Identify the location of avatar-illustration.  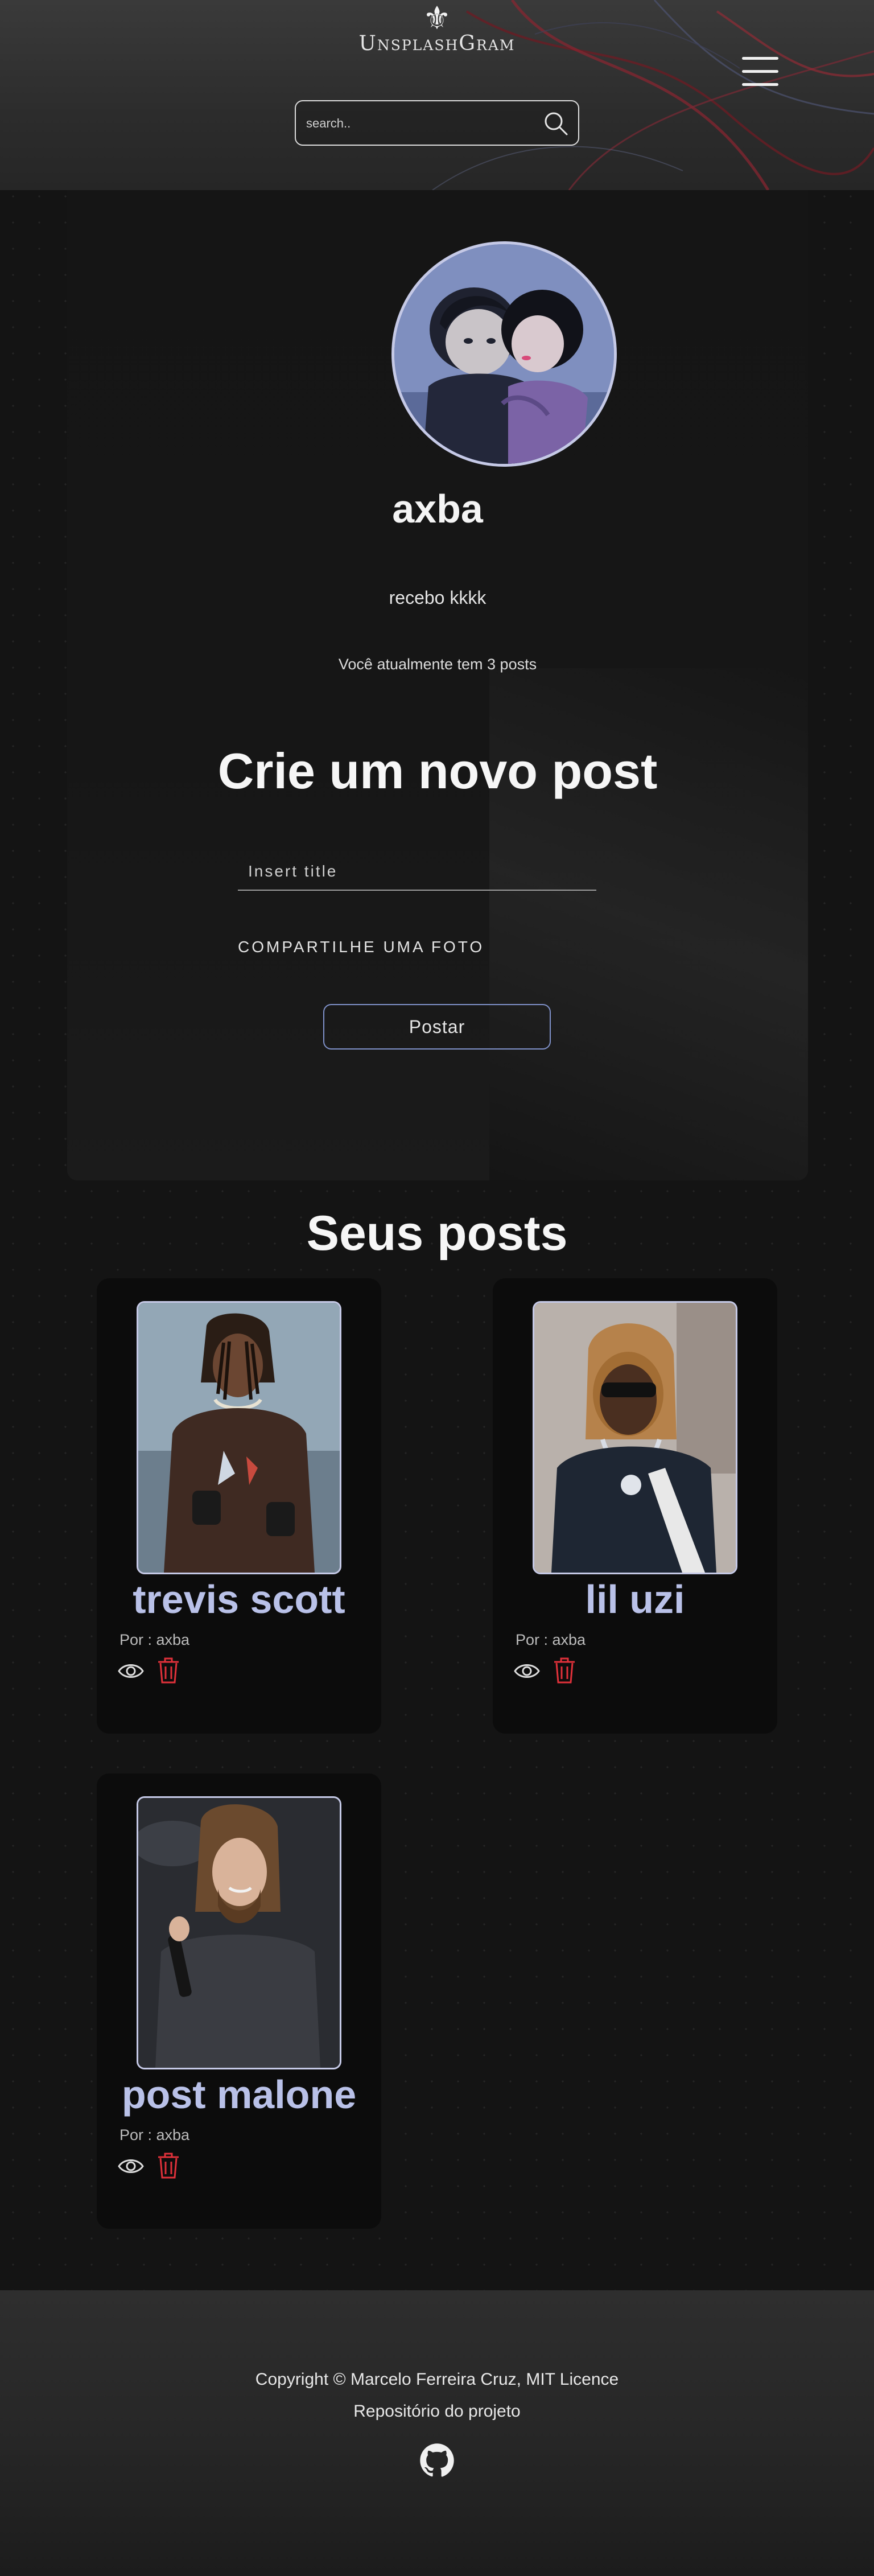
(504, 354).